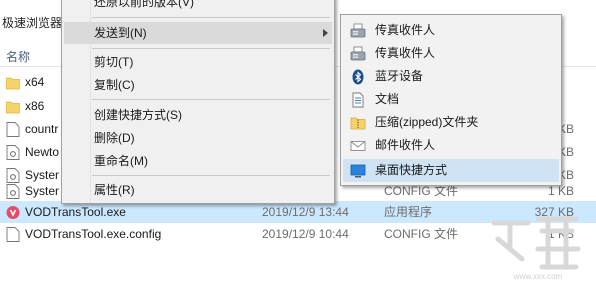 The image size is (596, 289). What do you see at coordinates (33, 23) in the screenshot?
I see `address-bar-fragment: 极速浏览器` at bounding box center [33, 23].